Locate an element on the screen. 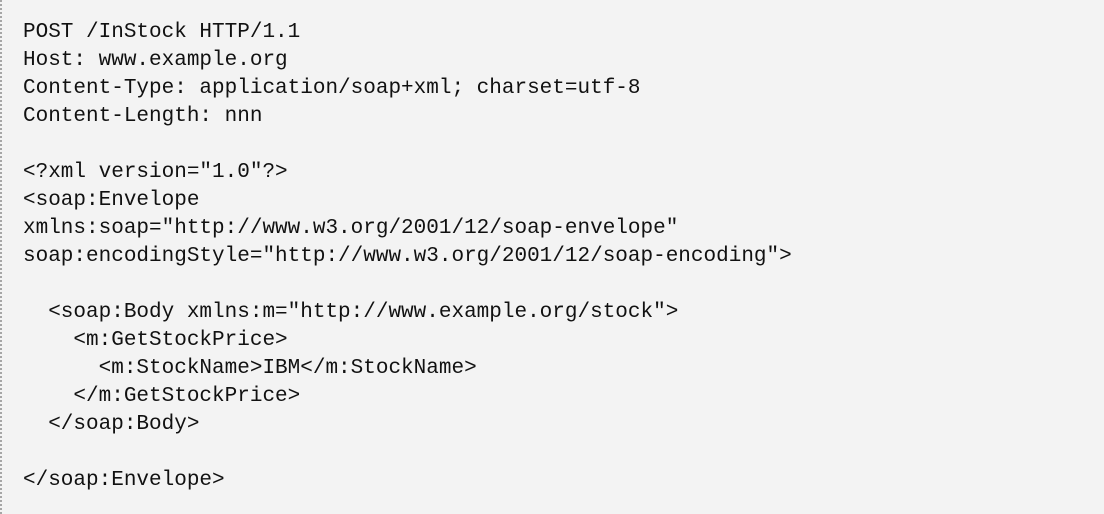 Image resolution: width=1104 pixels, height=514 pixels. stock-name-line: <m:StockName>IBM</m:StockName> is located at coordinates (250, 368).